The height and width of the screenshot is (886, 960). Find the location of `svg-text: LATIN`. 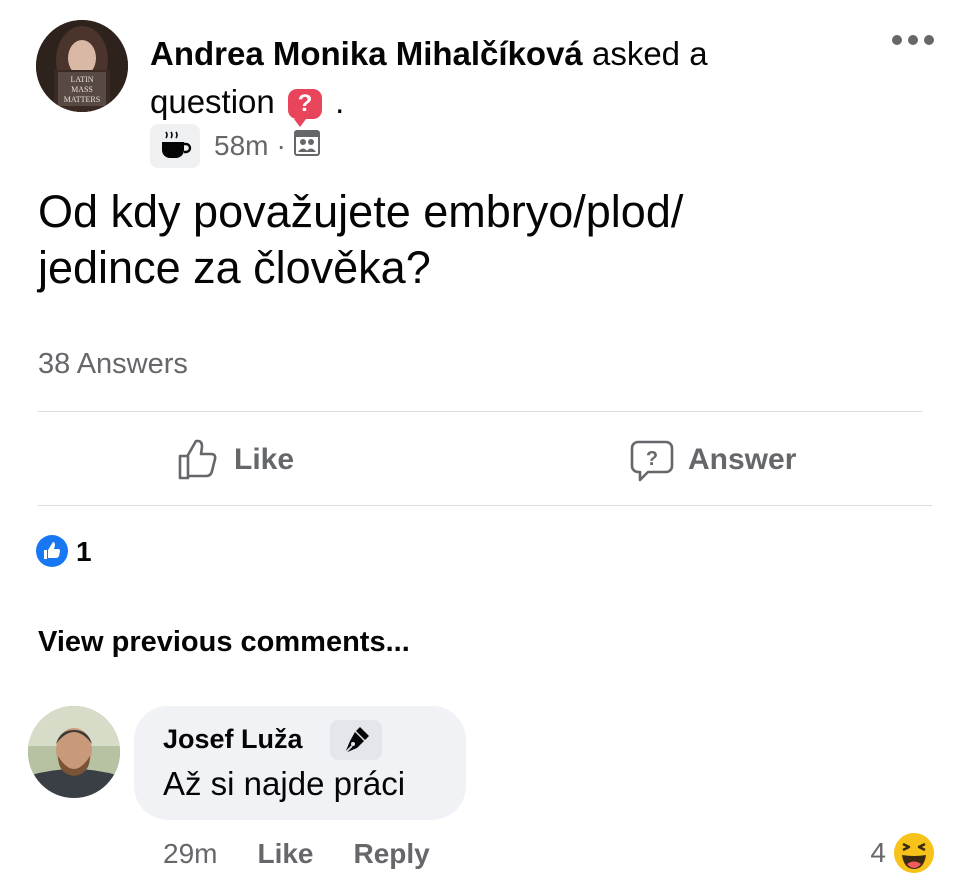

svg-text: LATIN is located at coordinates (81, 79).